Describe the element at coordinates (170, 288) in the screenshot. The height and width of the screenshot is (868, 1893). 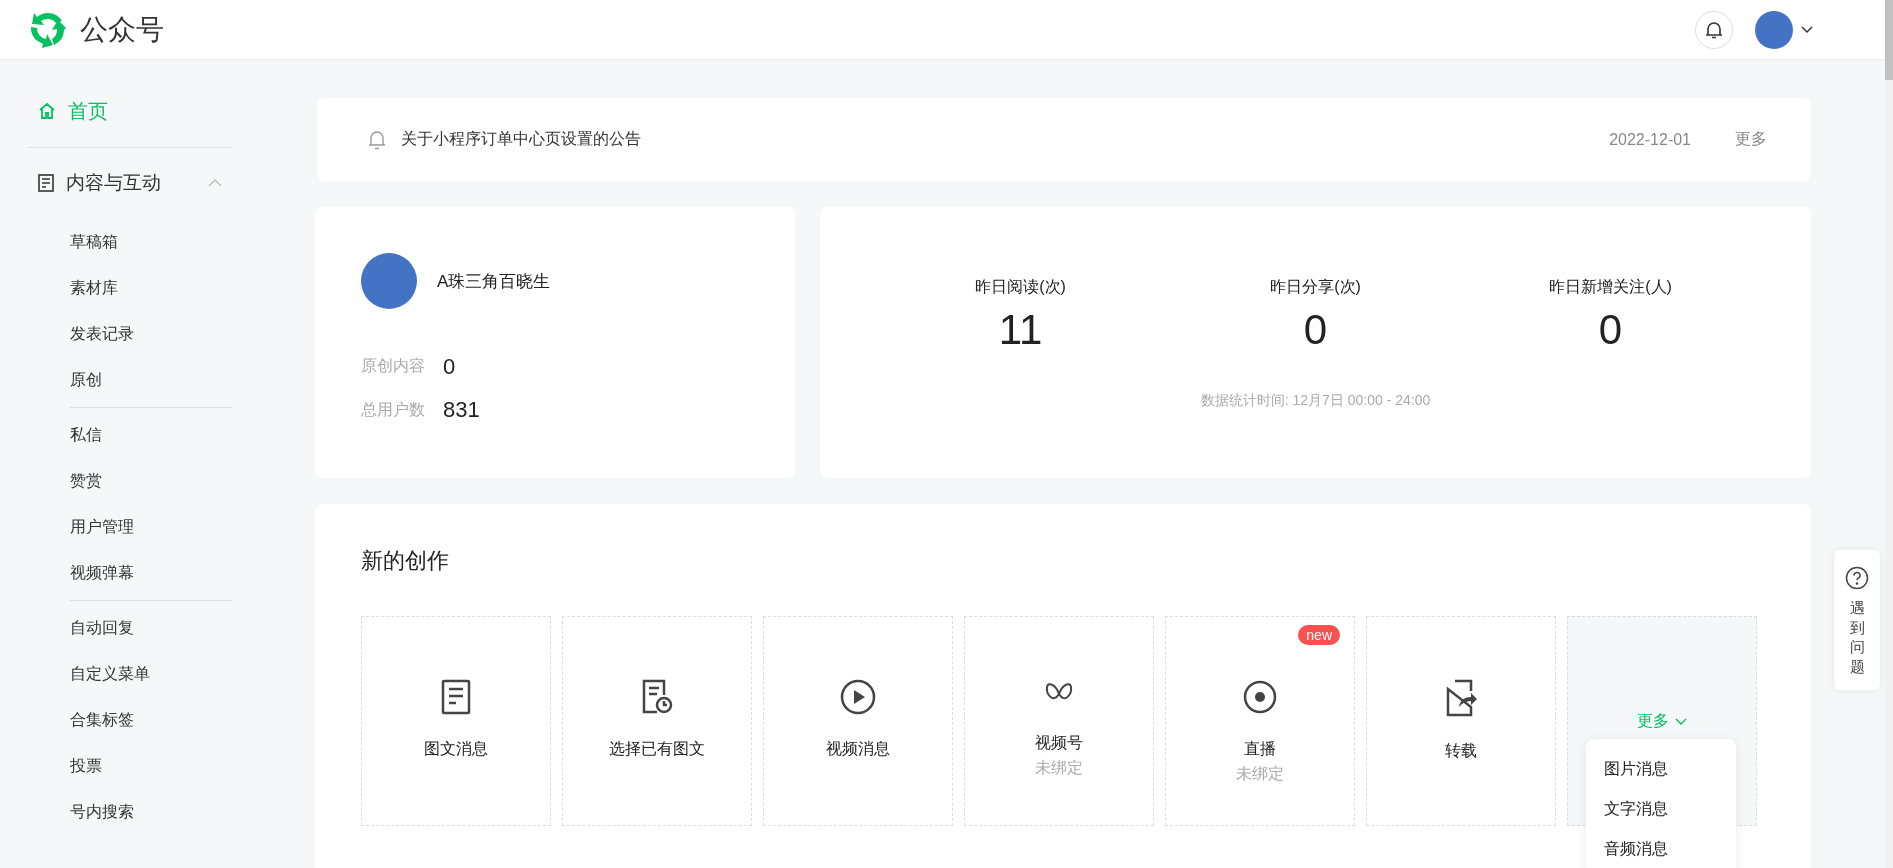
I see `sidebar-item: 素材库` at that location.